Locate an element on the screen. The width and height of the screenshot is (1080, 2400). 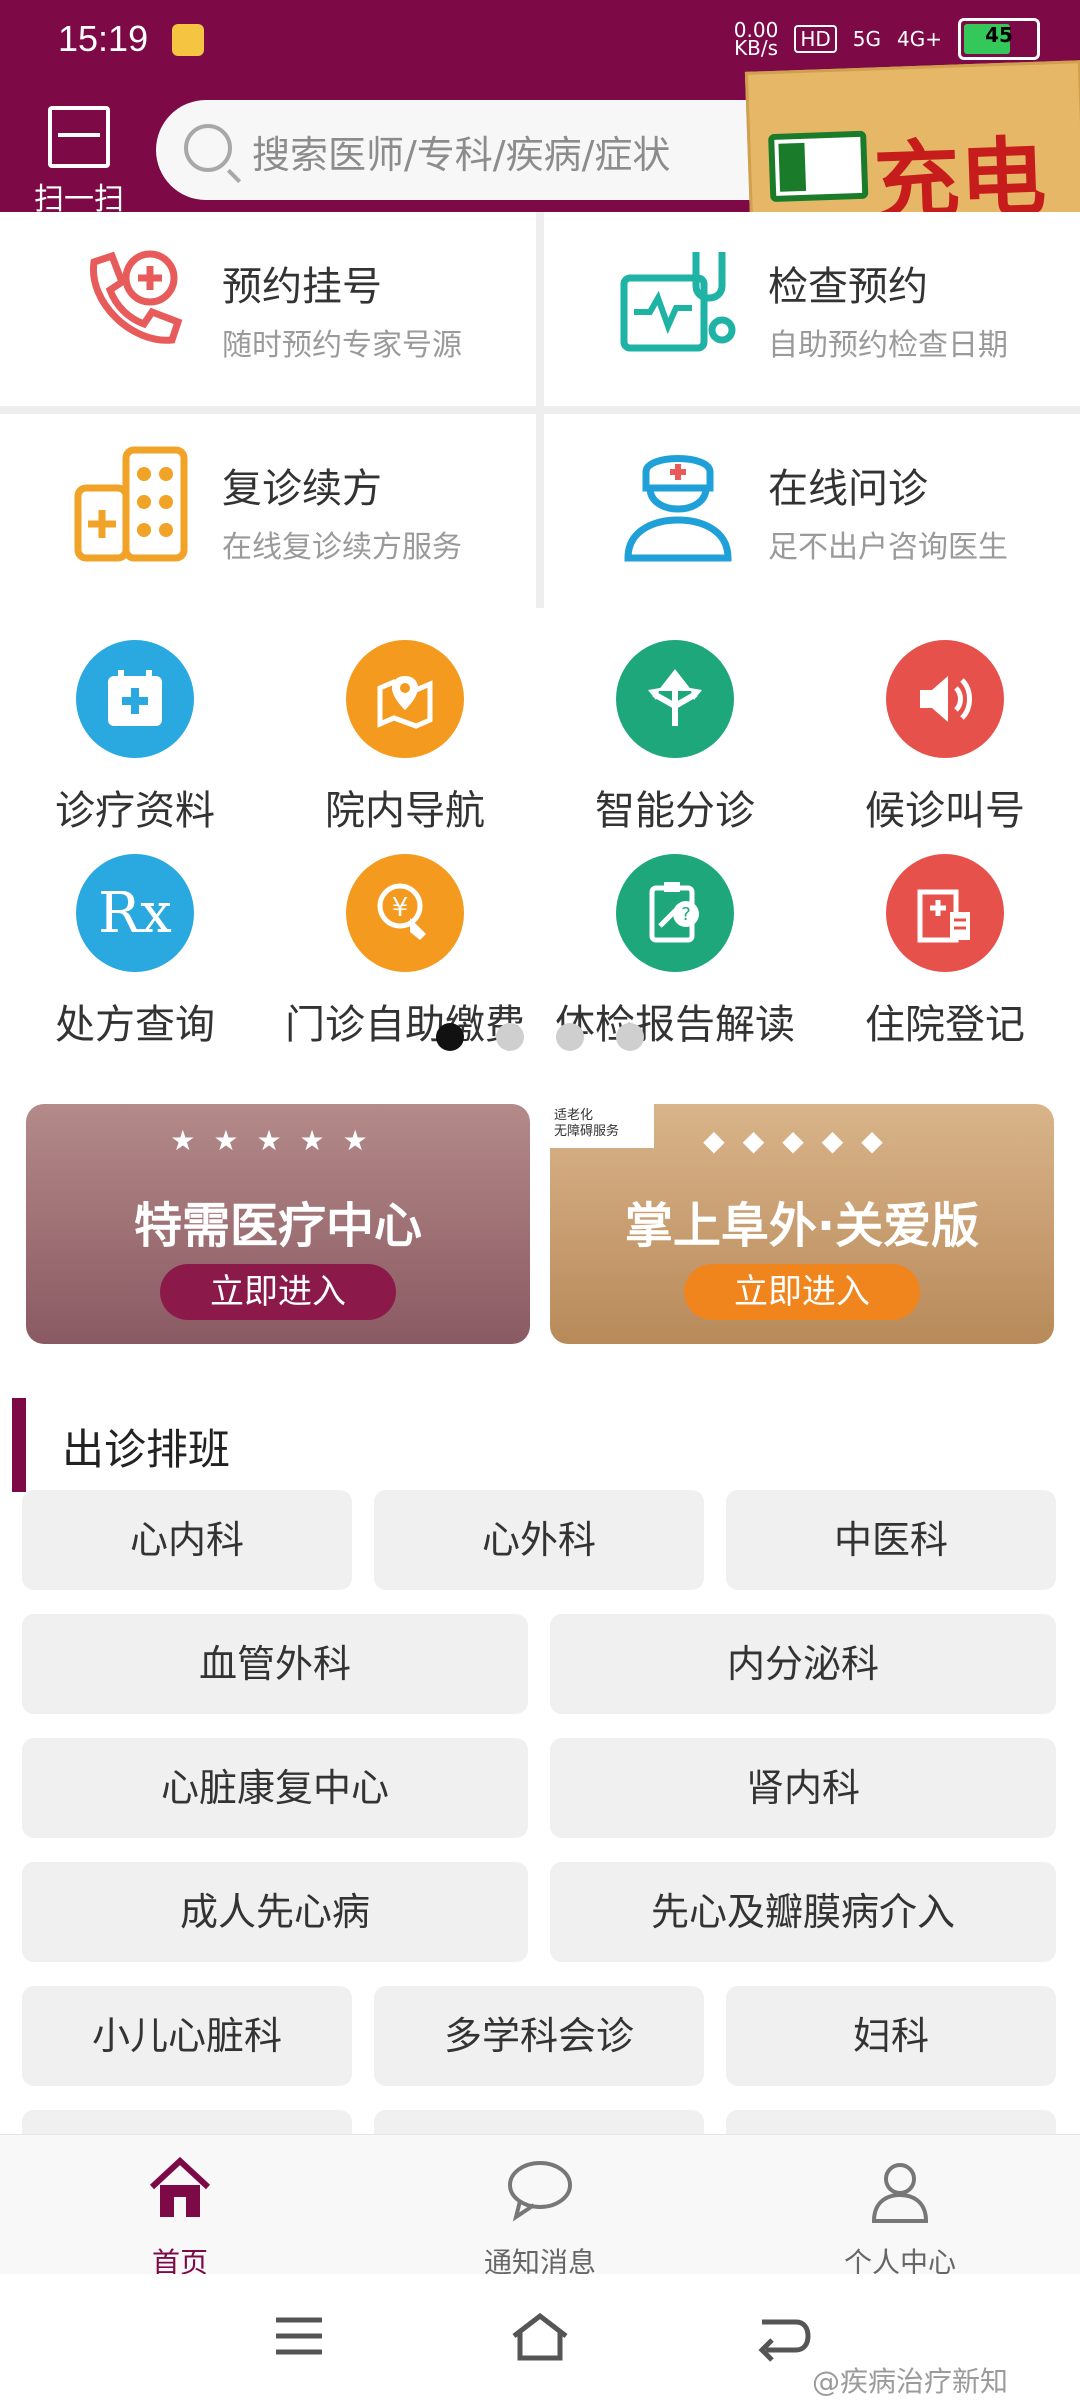
home-nav-icon is located at coordinates (540, 2339).